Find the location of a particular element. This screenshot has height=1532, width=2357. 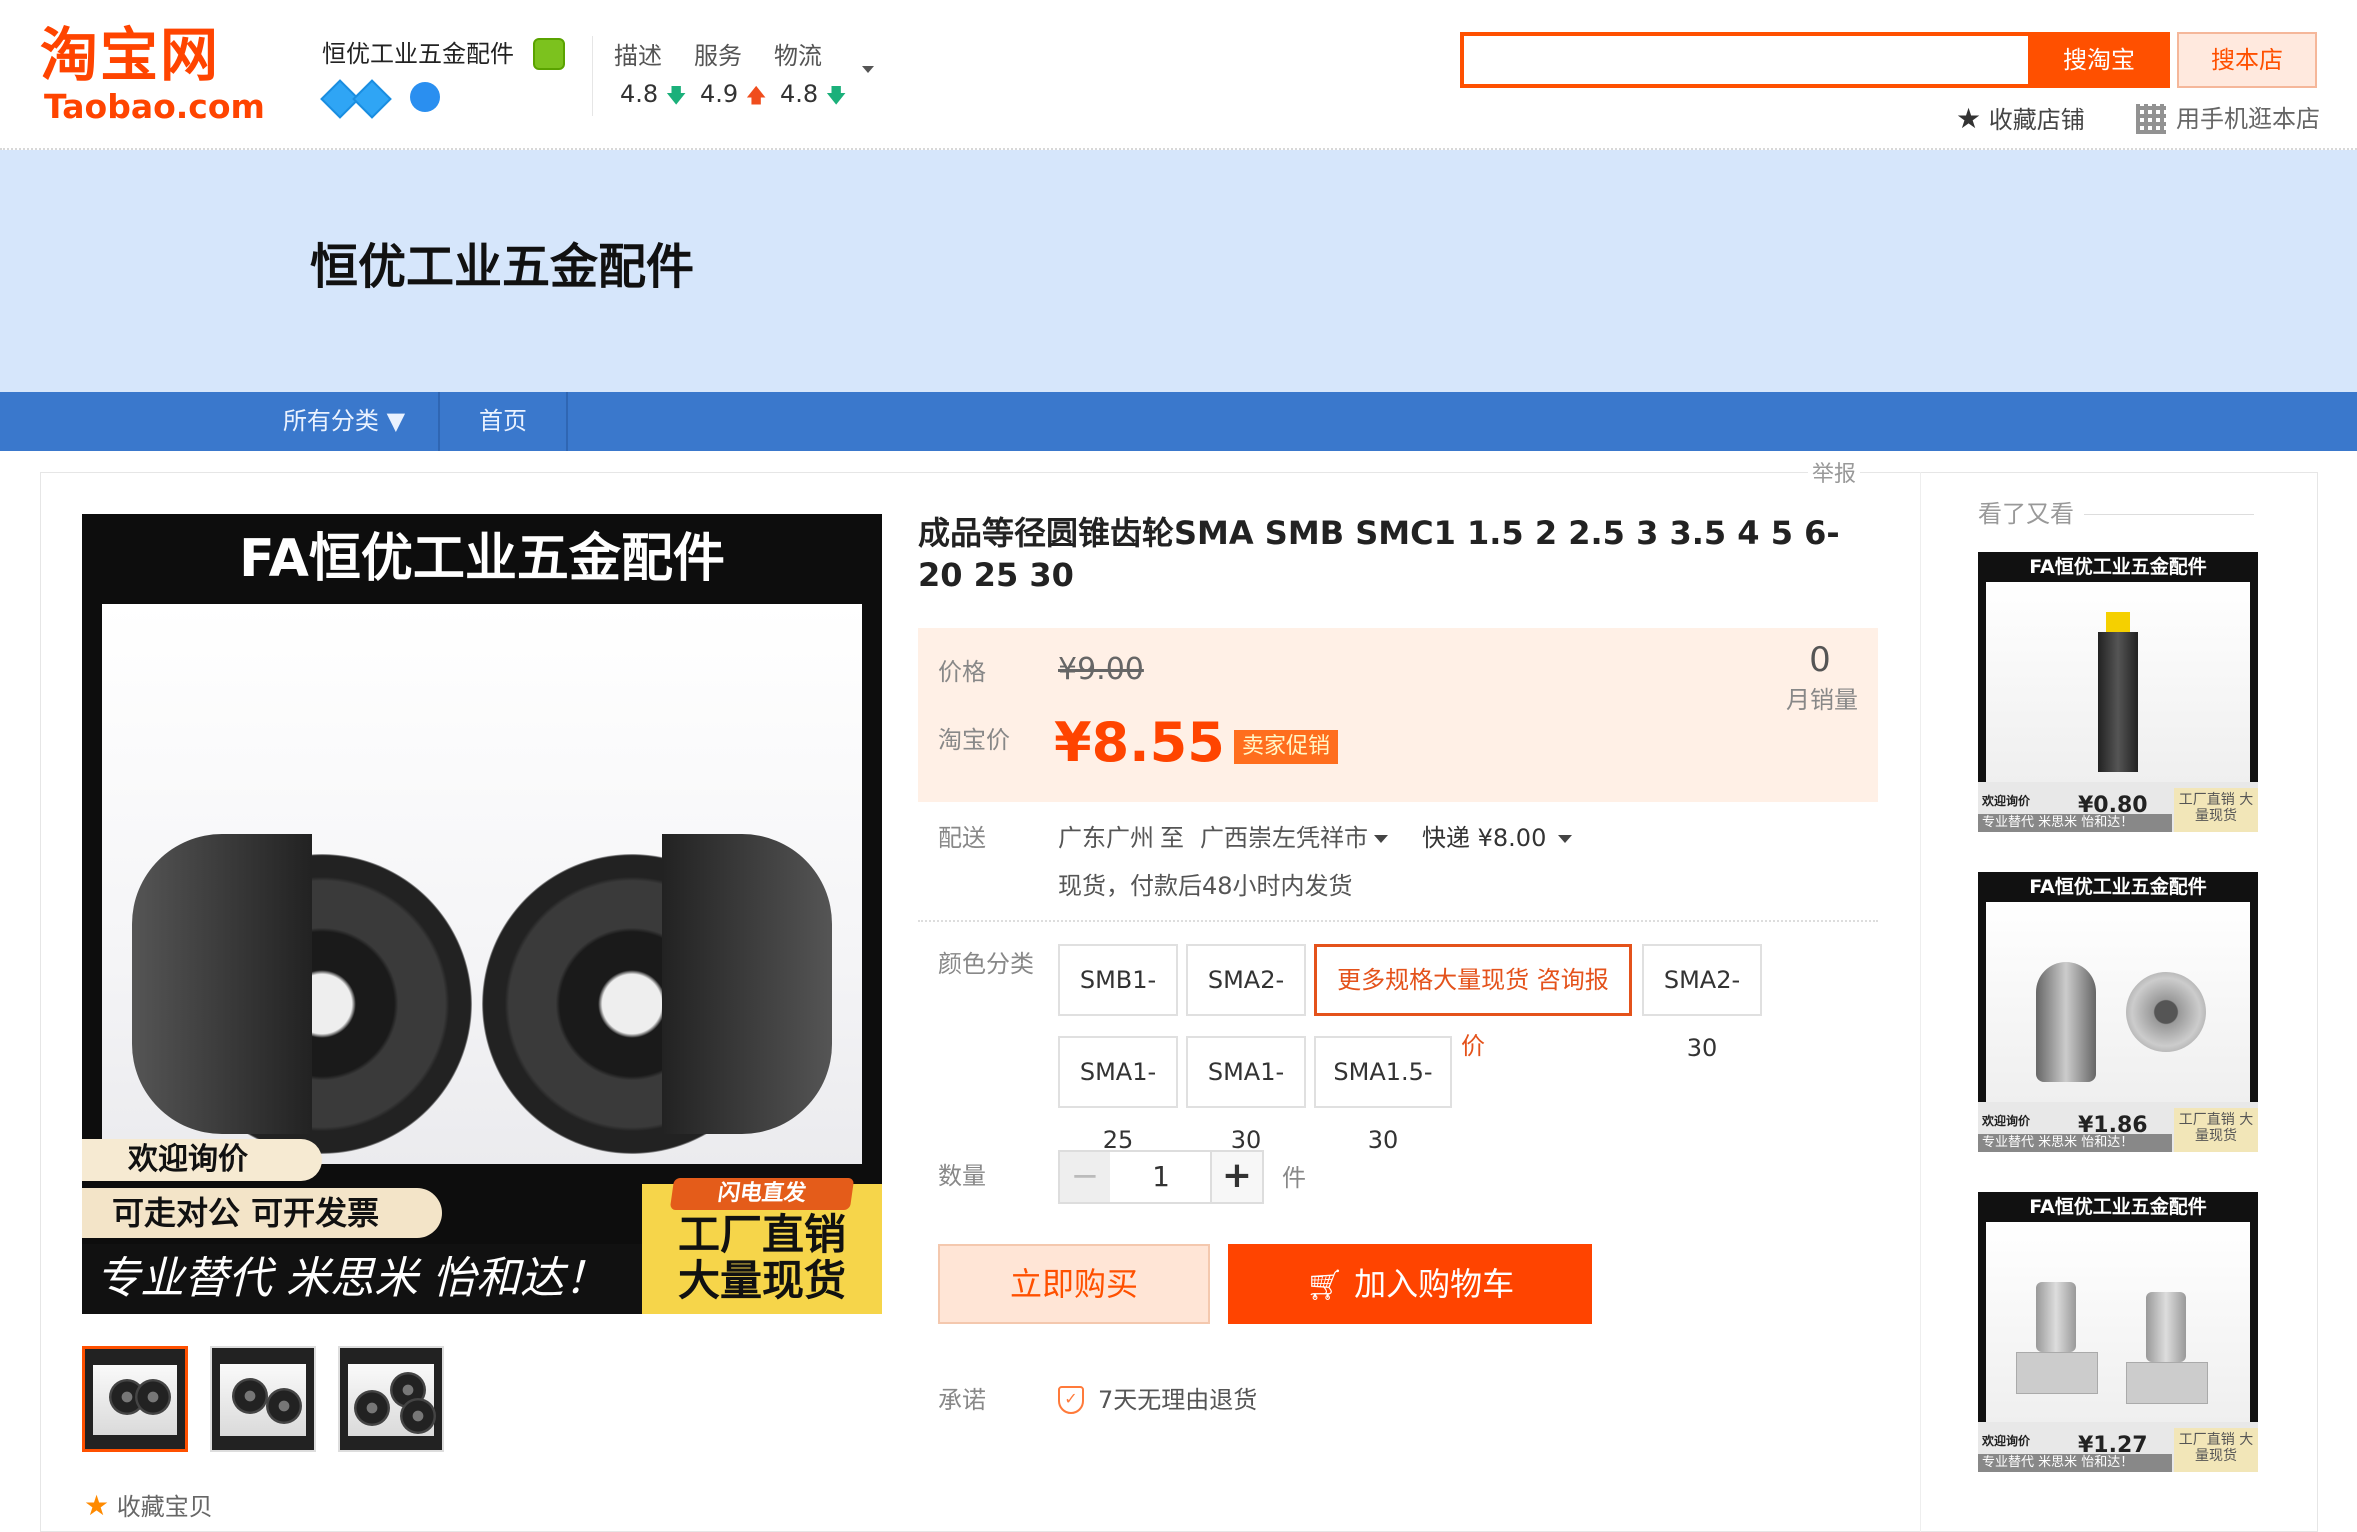

quantity-decrease-button: − is located at coordinates (1085, 1177).